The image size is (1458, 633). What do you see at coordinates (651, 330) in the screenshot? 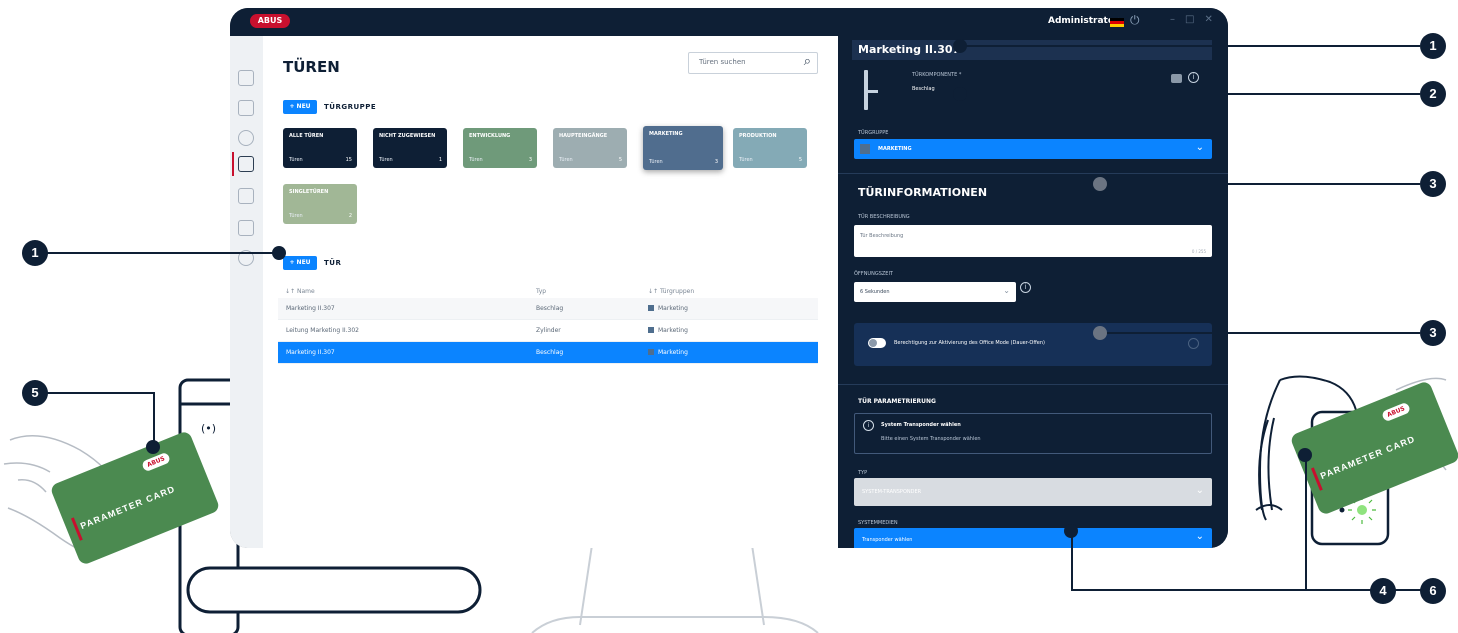
I see `group-color-swatch` at bounding box center [651, 330].